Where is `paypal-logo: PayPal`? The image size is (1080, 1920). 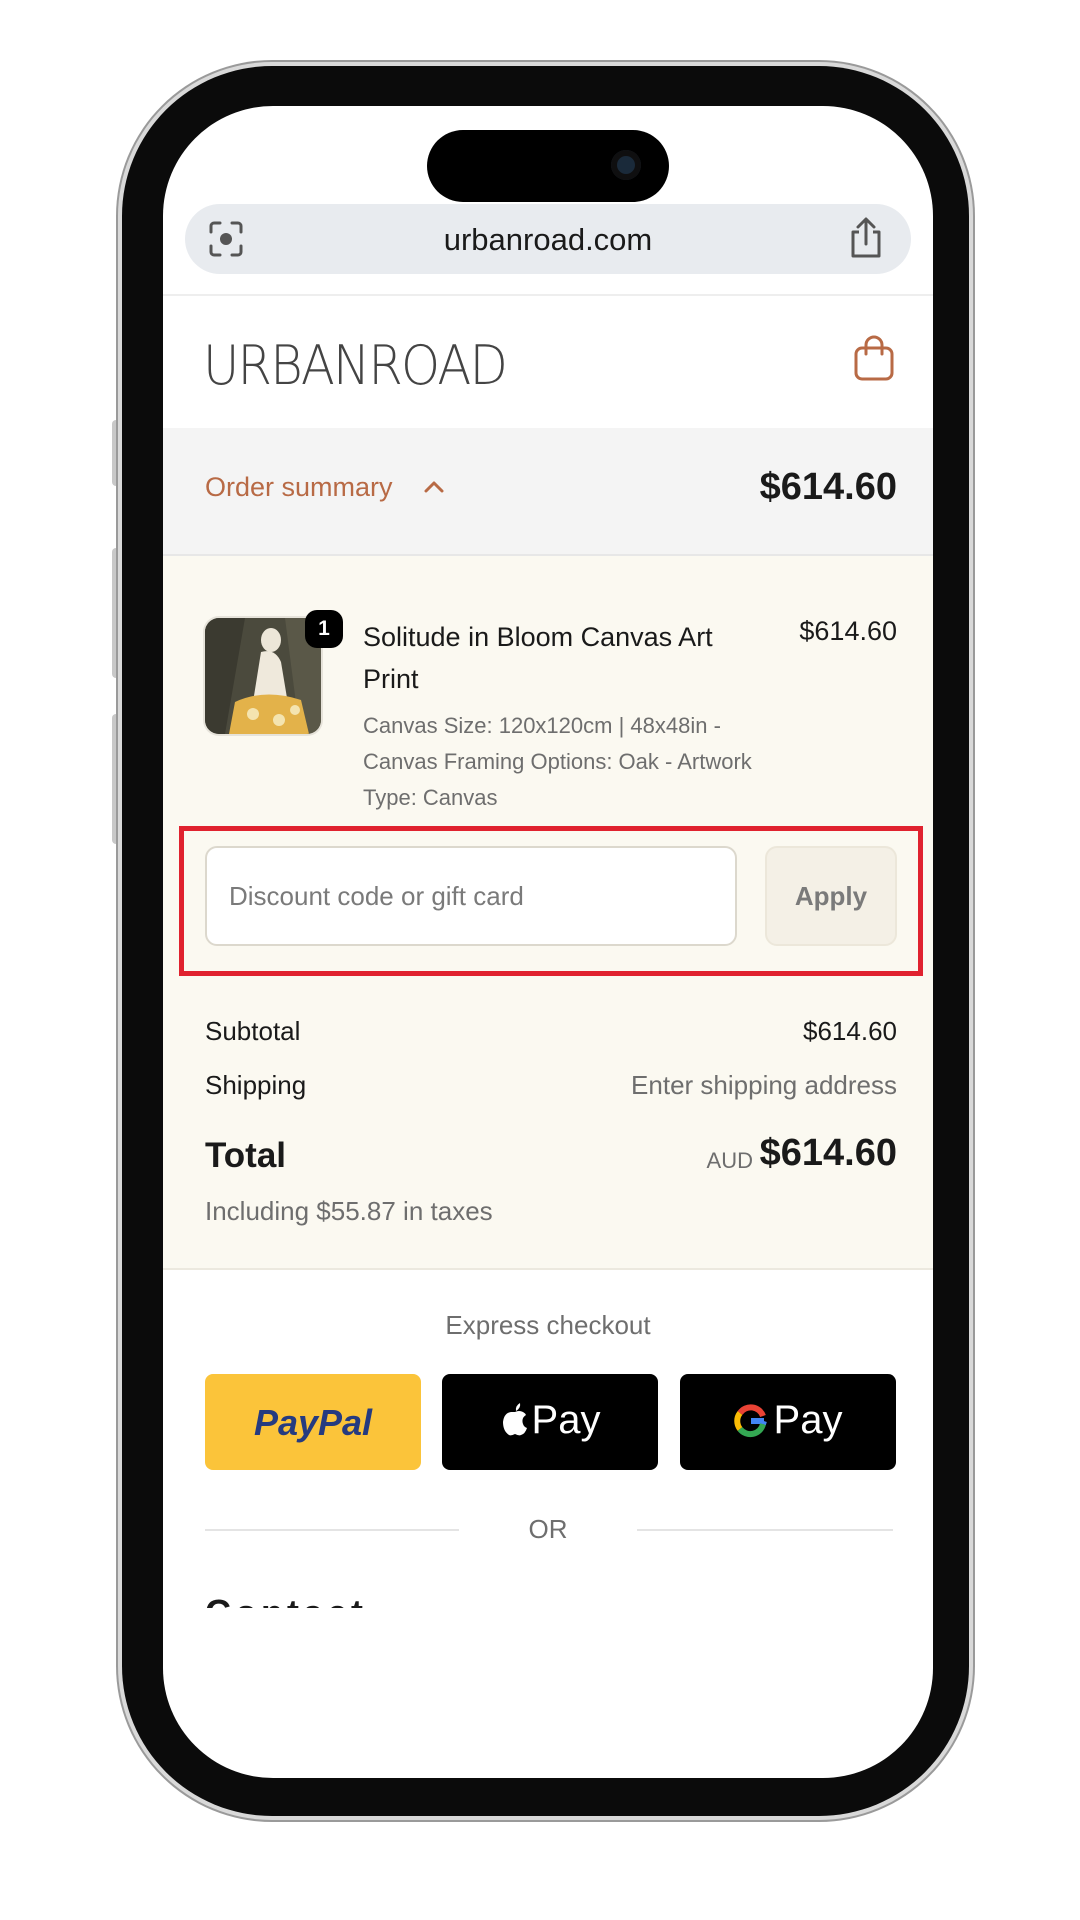
paypal-logo: PayPal is located at coordinates (313, 1422).